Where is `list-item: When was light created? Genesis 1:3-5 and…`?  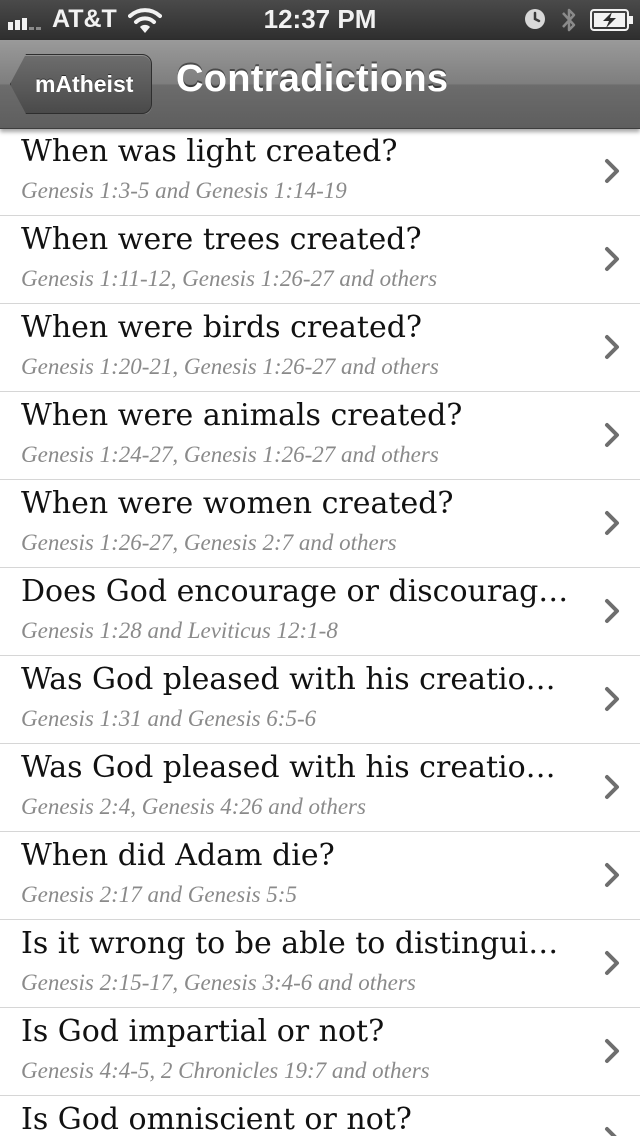
list-item: When was light created? Genesis 1:3-5 and… is located at coordinates (320, 172).